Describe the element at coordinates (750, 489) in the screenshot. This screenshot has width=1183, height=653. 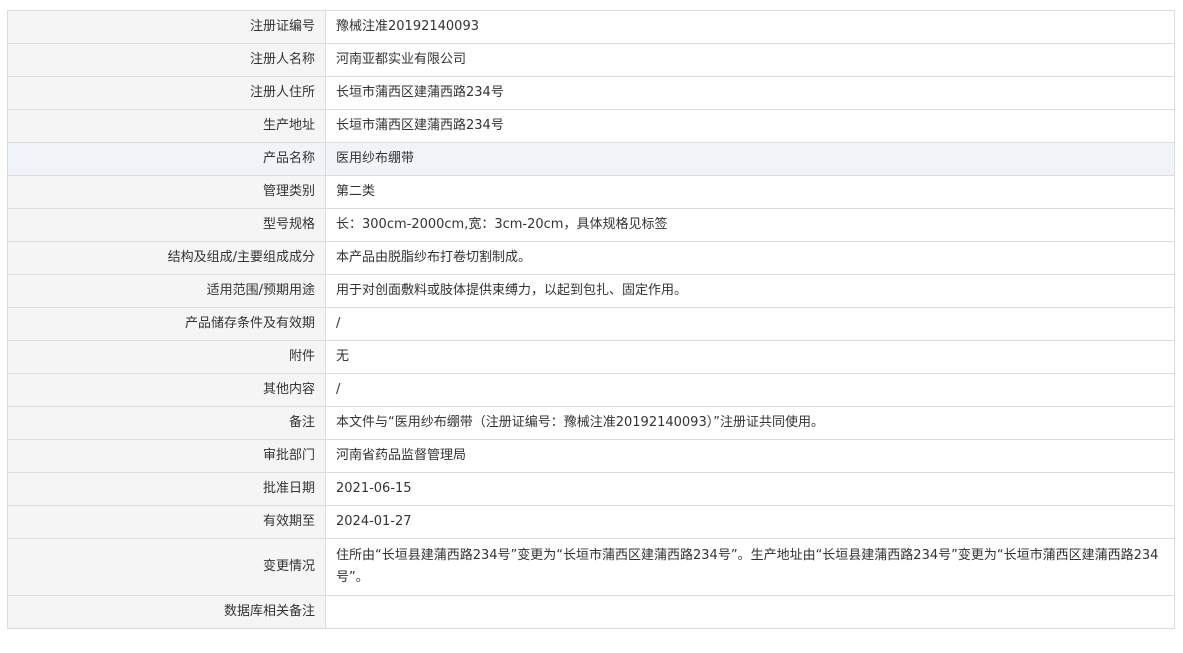
I see `row-value: 2021-06-15` at that location.